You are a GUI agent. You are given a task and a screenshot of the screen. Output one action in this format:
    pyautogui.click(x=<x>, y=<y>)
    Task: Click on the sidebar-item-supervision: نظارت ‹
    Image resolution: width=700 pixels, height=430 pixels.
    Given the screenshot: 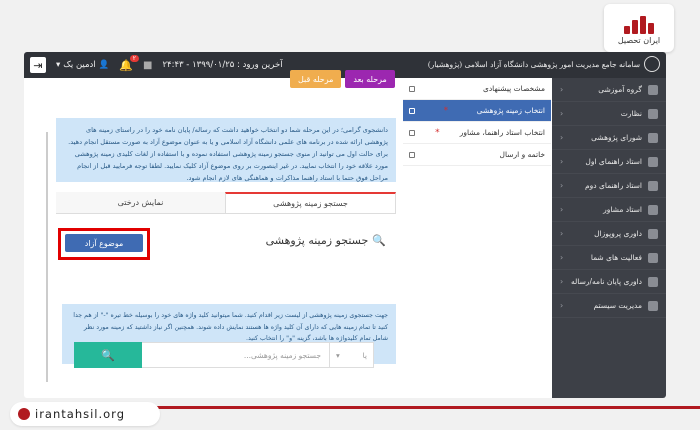 What is the action you would take?
    pyautogui.click(x=609, y=114)
    